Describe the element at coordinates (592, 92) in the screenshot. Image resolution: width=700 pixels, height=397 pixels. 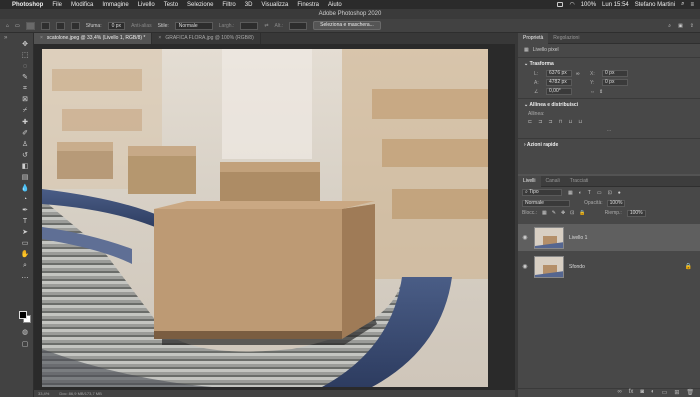
I see `flip-horizontal-icon: ⇔` at that location.